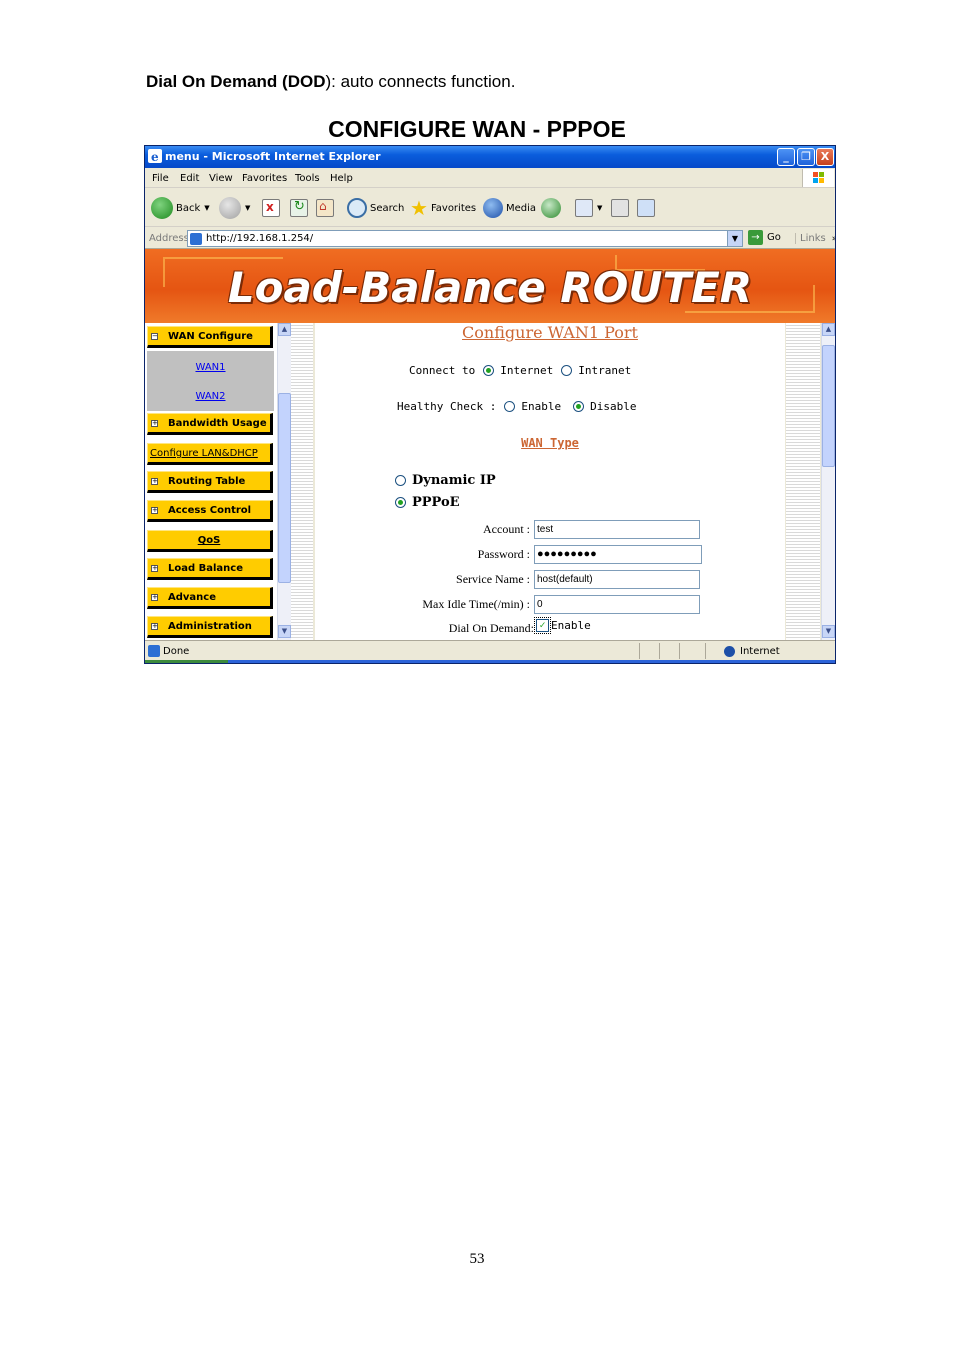 The image size is (954, 1351). I want to click on print-button, so click(620, 208).